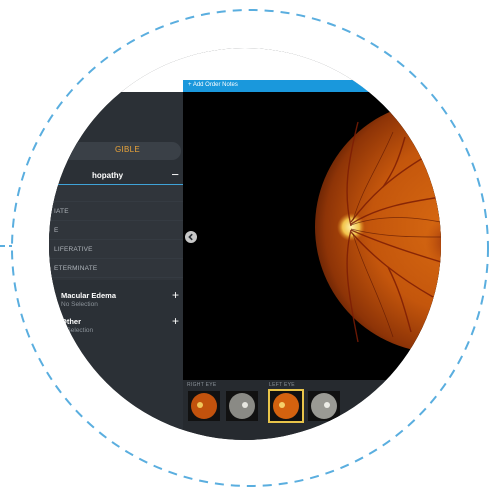 The width and height of the screenshot is (491, 489). Describe the element at coordinates (116, 193) in the screenshot. I see `option-item` at that location.